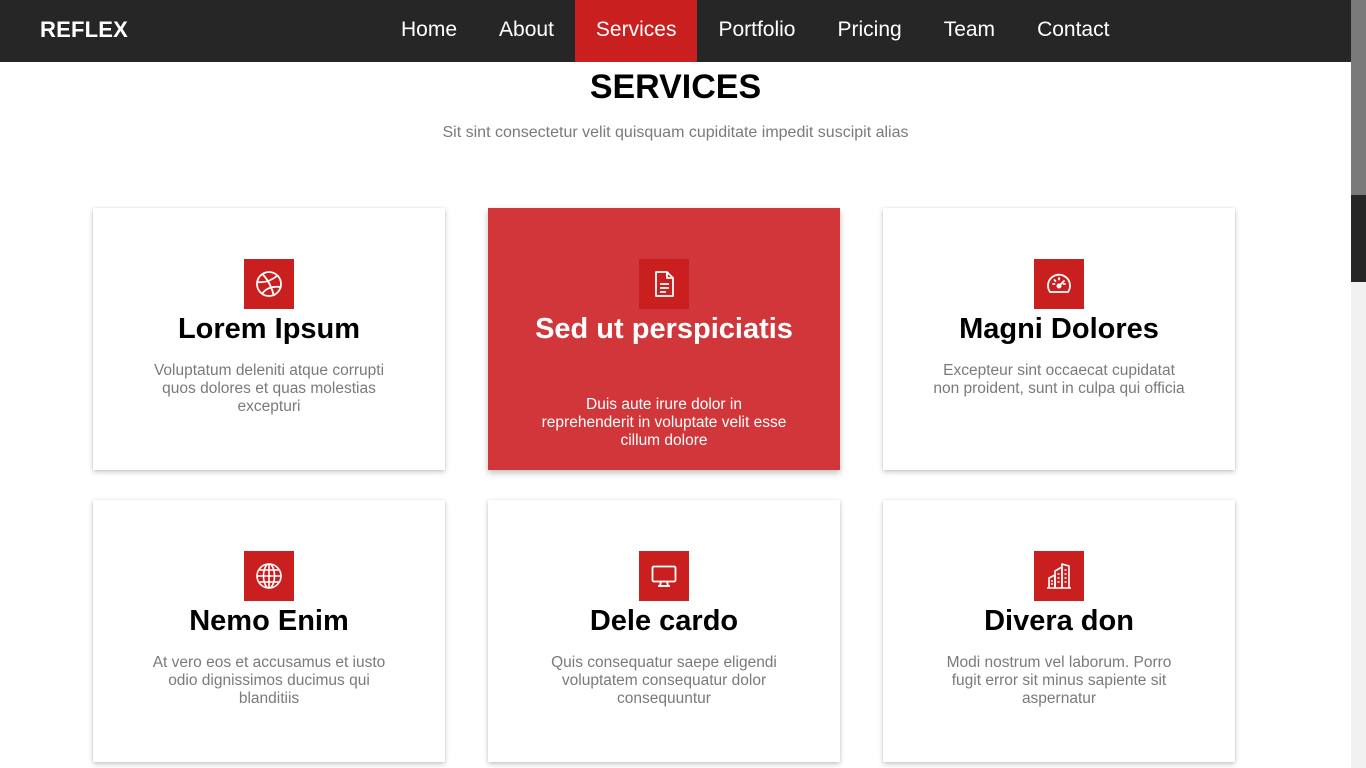  Describe the element at coordinates (664, 576) in the screenshot. I see `monitor-icon` at that location.